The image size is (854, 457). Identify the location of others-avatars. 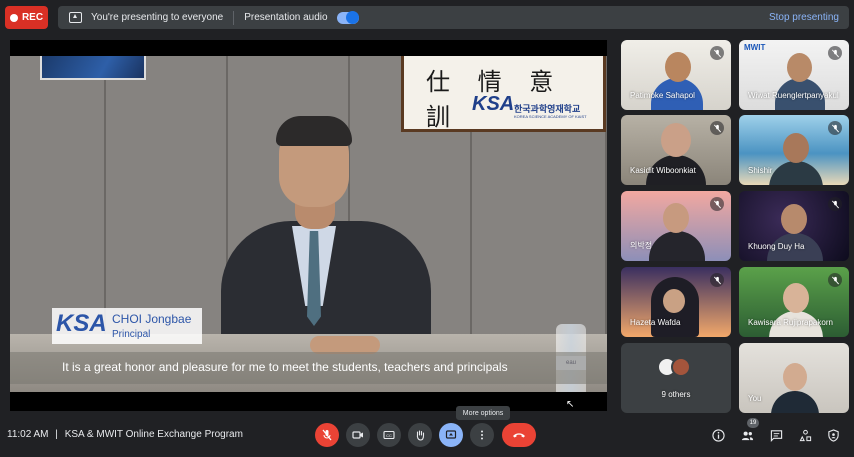
(677, 367).